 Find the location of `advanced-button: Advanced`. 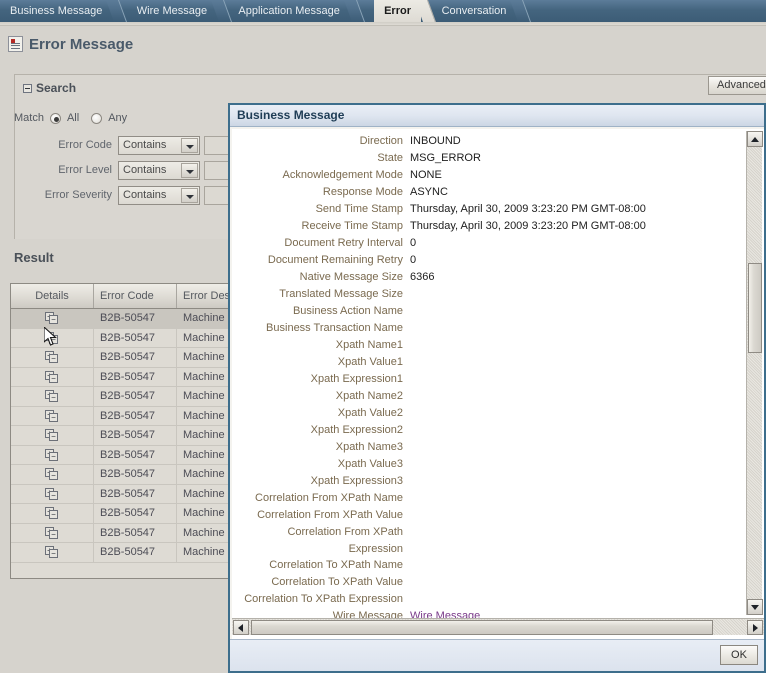

advanced-button: Advanced is located at coordinates (737, 85).